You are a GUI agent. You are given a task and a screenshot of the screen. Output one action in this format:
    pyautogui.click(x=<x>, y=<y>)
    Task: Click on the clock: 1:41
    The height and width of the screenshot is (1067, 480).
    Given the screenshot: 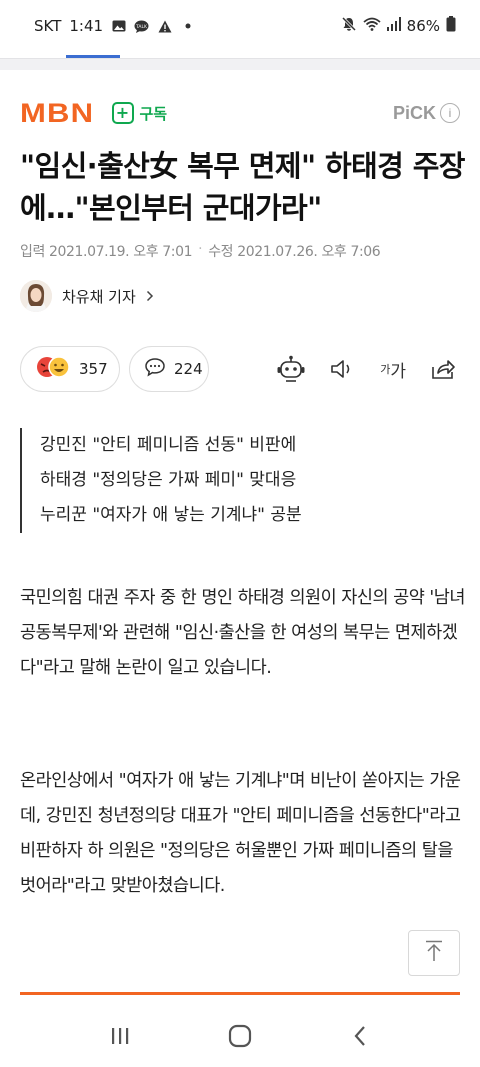 What is the action you would take?
    pyautogui.click(x=86, y=26)
    